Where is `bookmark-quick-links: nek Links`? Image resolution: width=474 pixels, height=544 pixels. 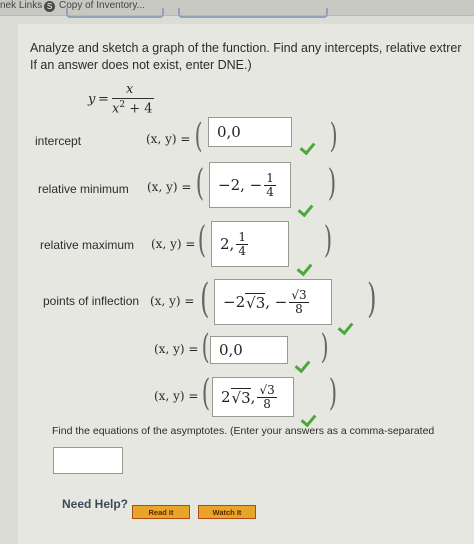 bookmark-quick-links: nek Links is located at coordinates (21, 5).